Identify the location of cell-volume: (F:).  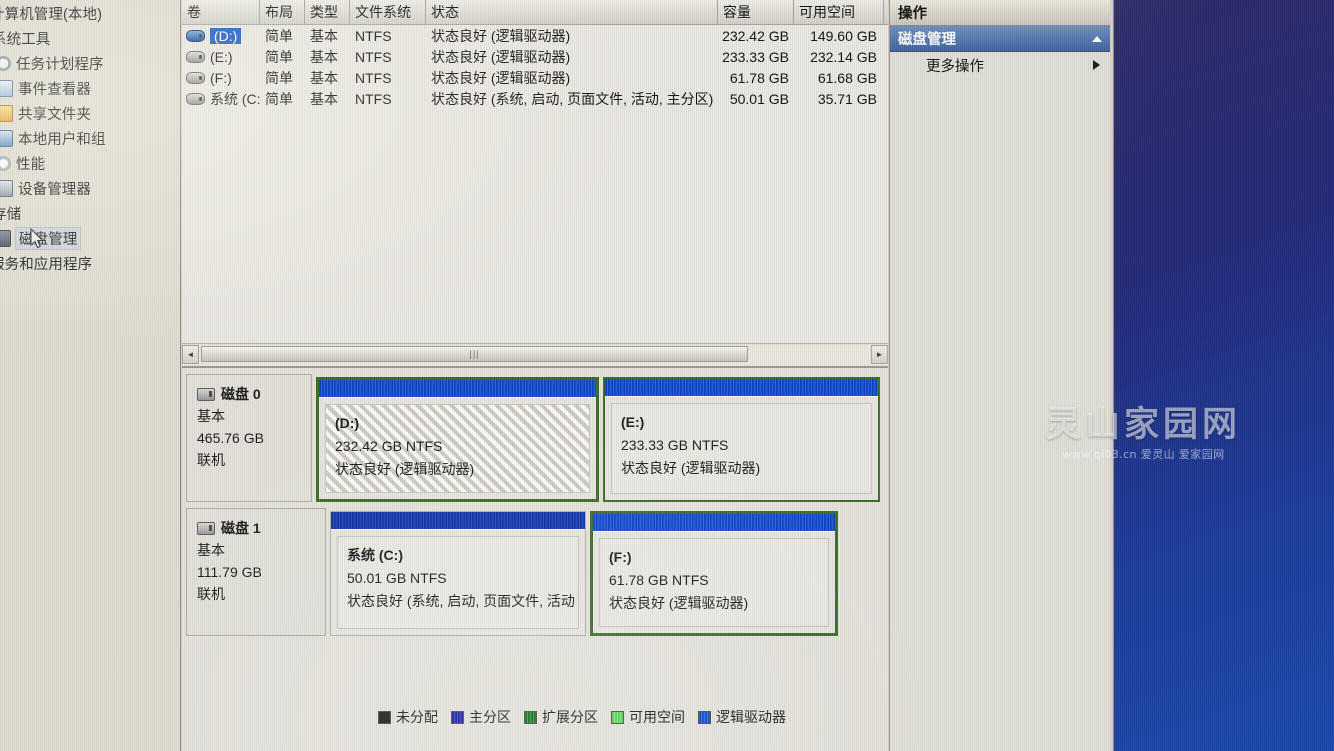
(221, 78).